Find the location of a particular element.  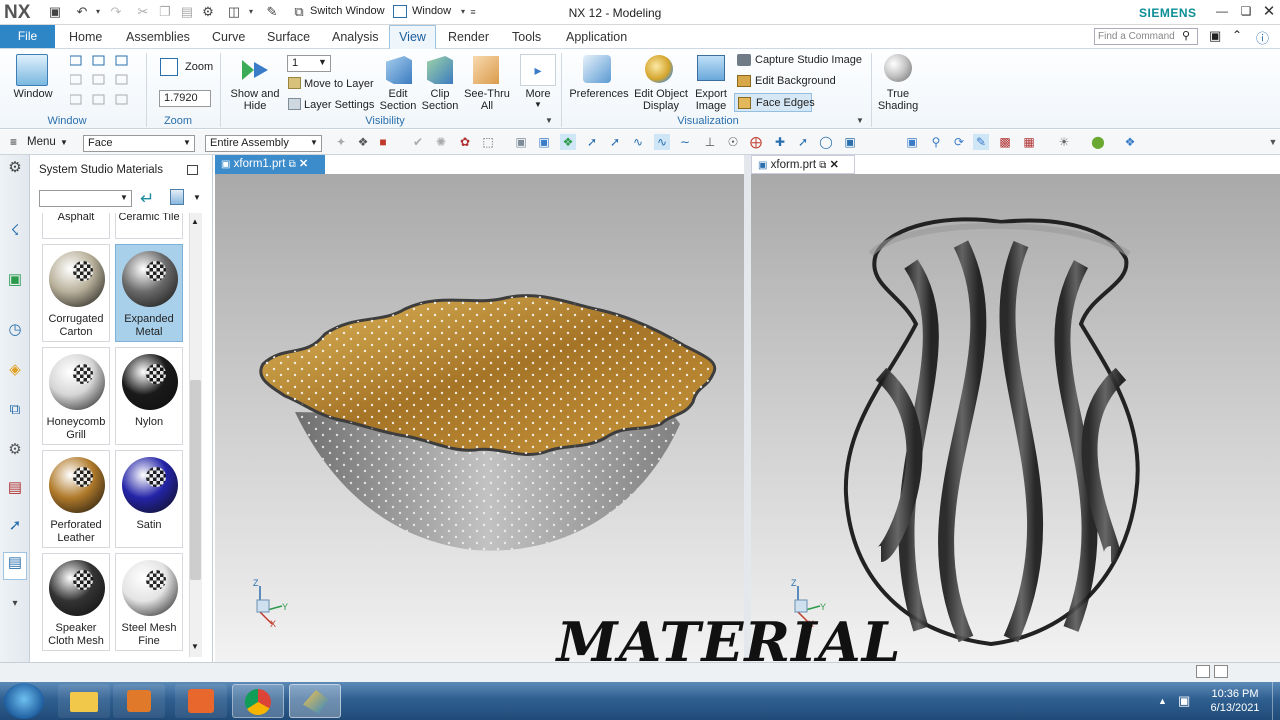

show-hide-icon is located at coordinates (255, 70).